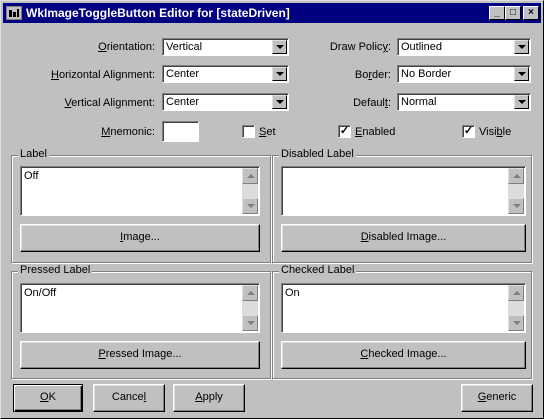 Image resolution: width=544 pixels, height=419 pixels. What do you see at coordinates (184, 47) in the screenshot?
I see `orientation-value: Vertical` at bounding box center [184, 47].